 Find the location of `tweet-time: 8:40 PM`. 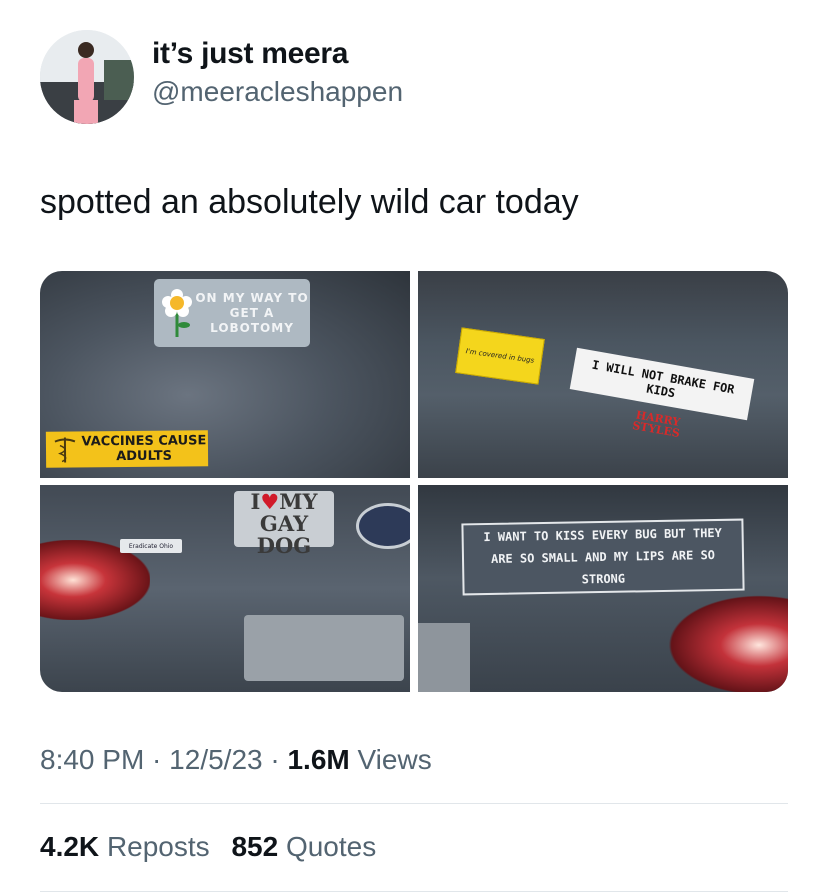

tweet-time: 8:40 PM is located at coordinates (92, 759).